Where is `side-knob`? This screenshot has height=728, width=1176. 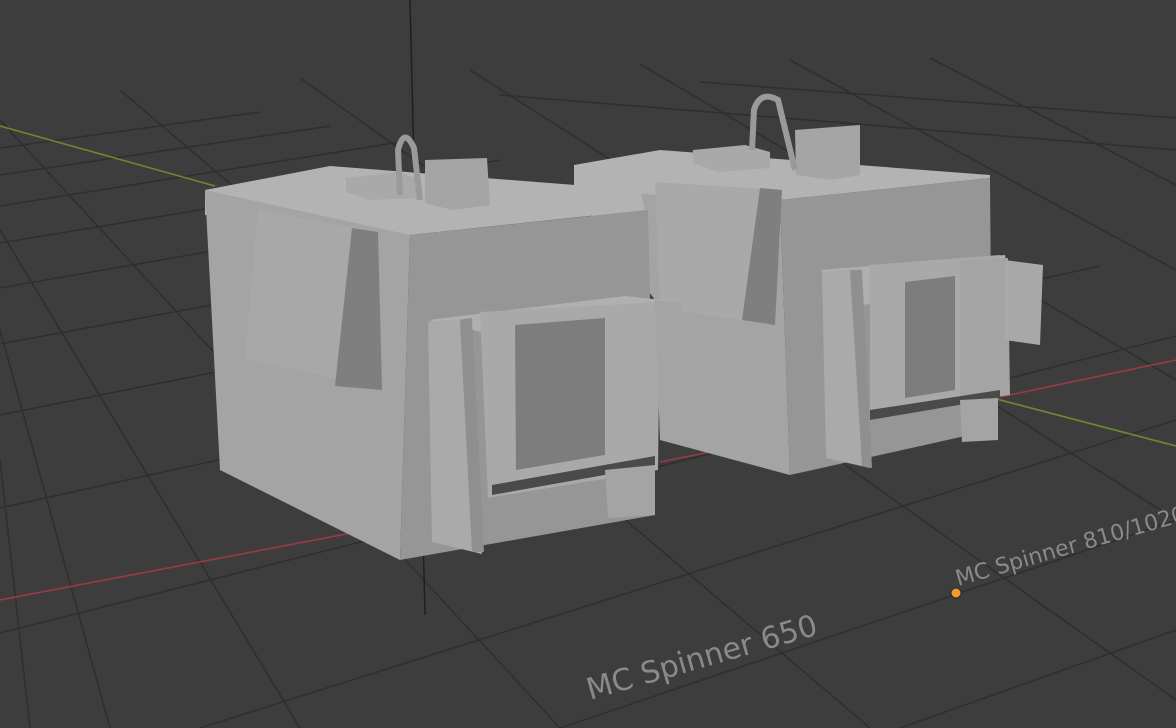
side-knob is located at coordinates (1024, 302).